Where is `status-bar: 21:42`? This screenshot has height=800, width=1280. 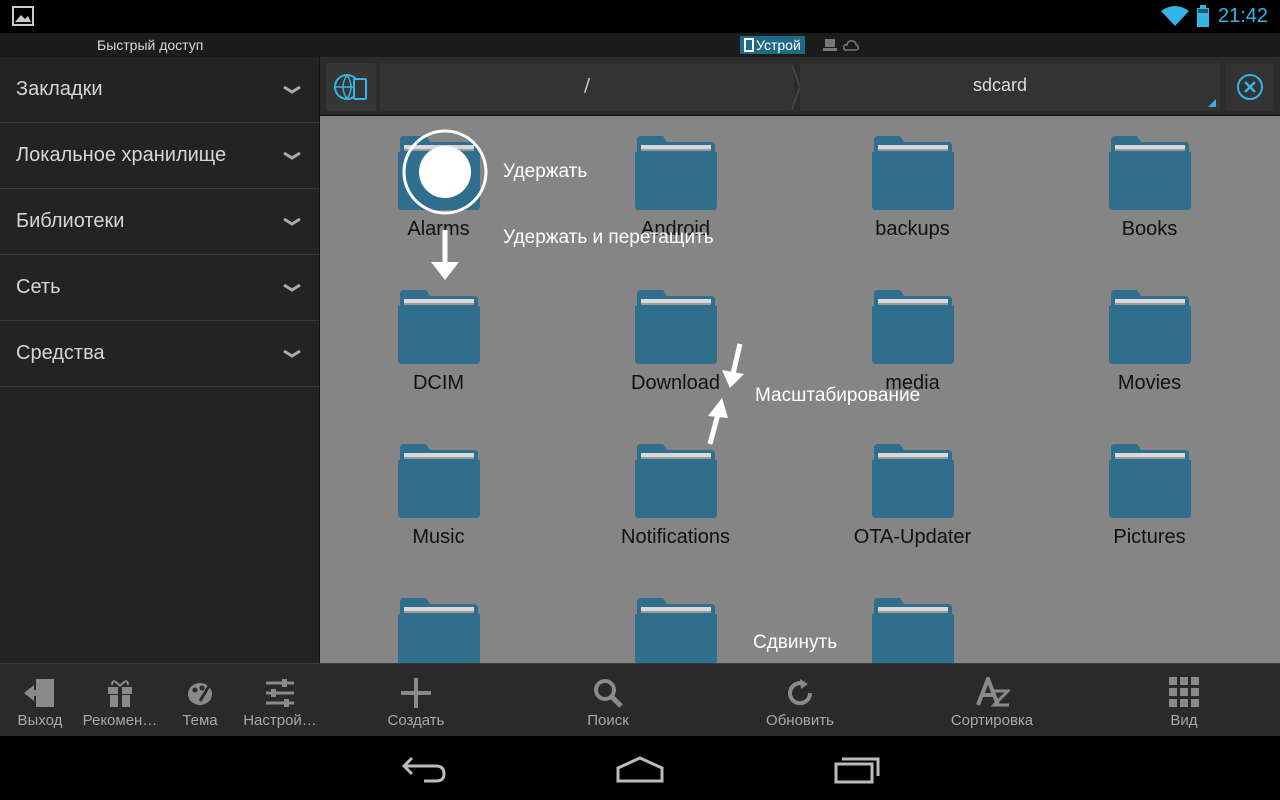 status-bar: 21:42 is located at coordinates (640, 16).